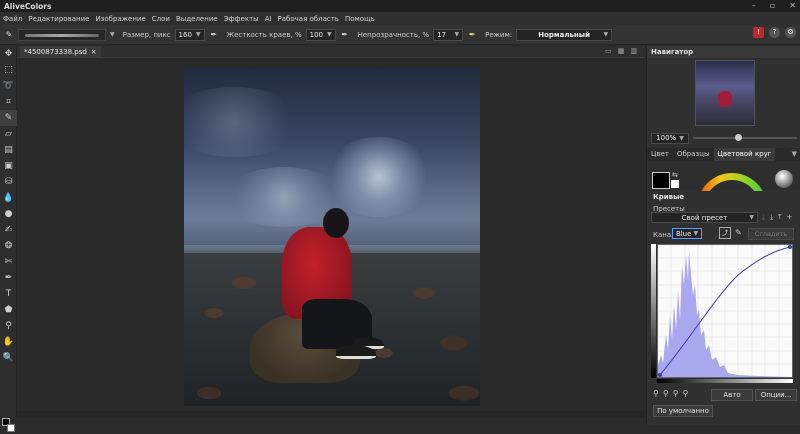  What do you see at coordinates (666, 393) in the screenshot?
I see `gray-point-eyedropper-icon: ⚲` at bounding box center [666, 393].